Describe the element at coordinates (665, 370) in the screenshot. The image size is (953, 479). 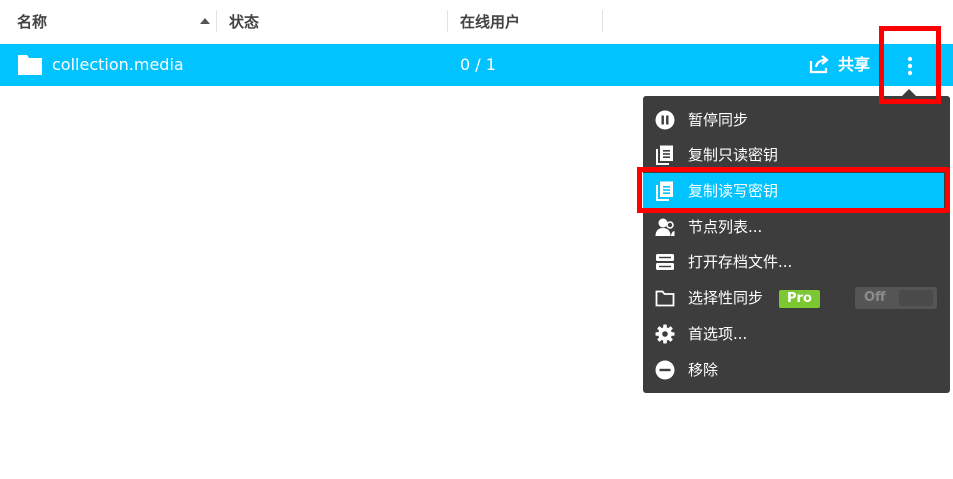
I see `remove-icon` at that location.